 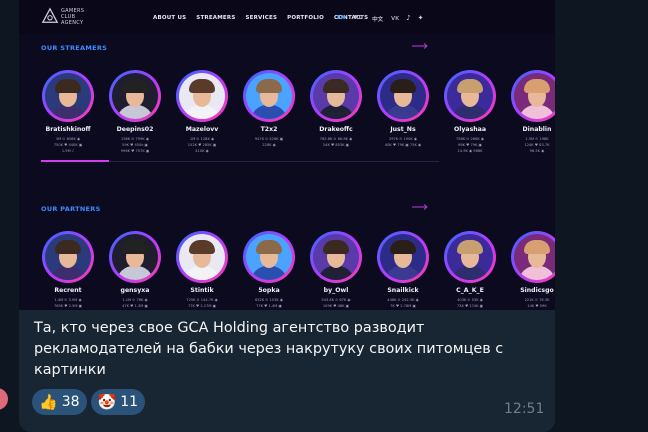 What do you see at coordinates (531, 303) in the screenshot?
I see `partner-stats: 221K ⊙ 76.3K14K ♥ 59K47.9K ◉` at bounding box center [531, 303].